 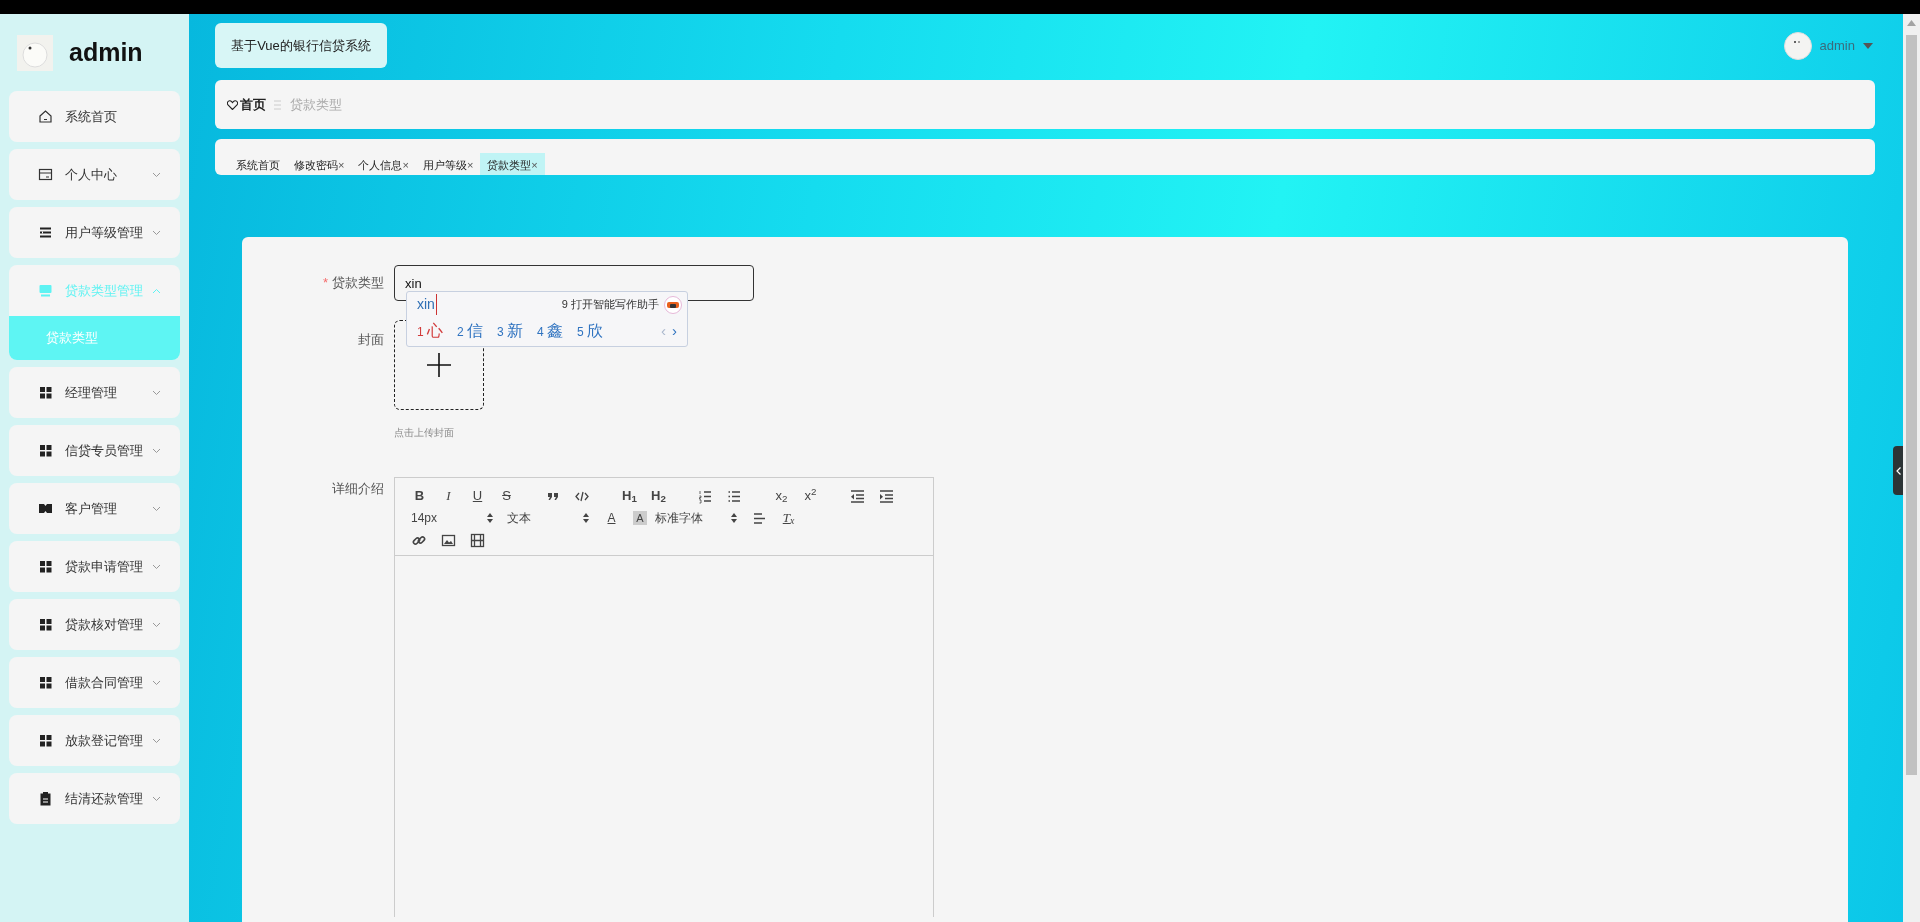 What do you see at coordinates (734, 496) in the screenshot?
I see `bullet-list-icon` at bounding box center [734, 496].